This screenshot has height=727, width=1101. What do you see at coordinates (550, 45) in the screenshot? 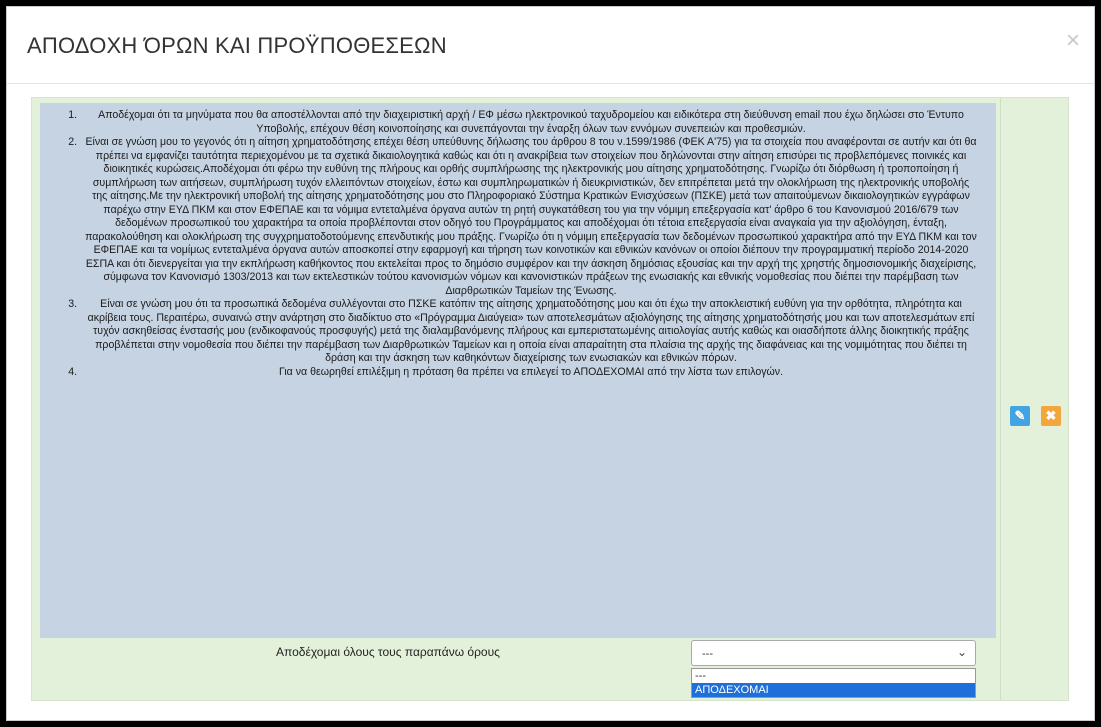
I see `modal-header: ΑΠΟΔΟΧΗ ΌΡΩΝ ΚΑΙ ΠΡΟΫΠΟΘΕΣΕΩΝ ×` at bounding box center [550, 45].